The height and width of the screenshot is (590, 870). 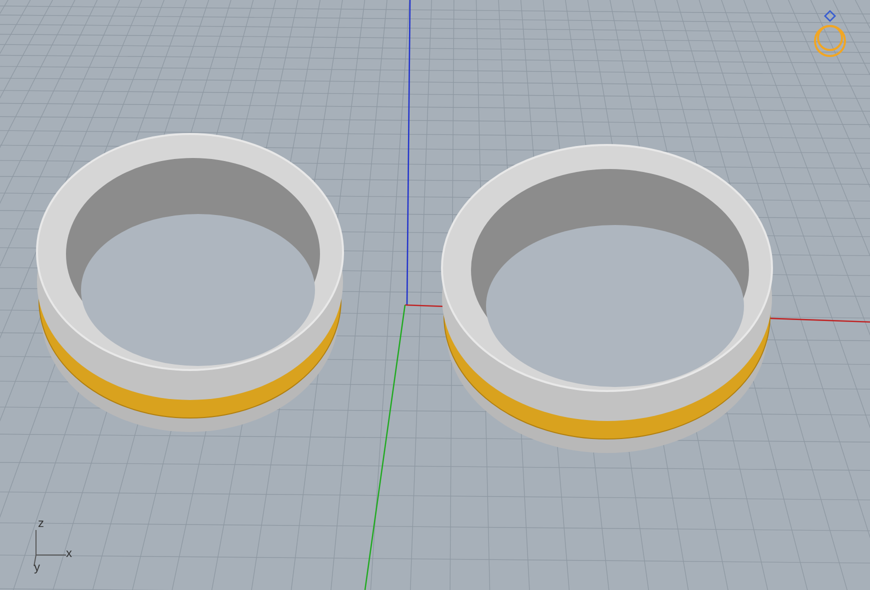 What do you see at coordinates (50, 548) in the screenshot?
I see `axis-gizmo-icon` at bounding box center [50, 548].